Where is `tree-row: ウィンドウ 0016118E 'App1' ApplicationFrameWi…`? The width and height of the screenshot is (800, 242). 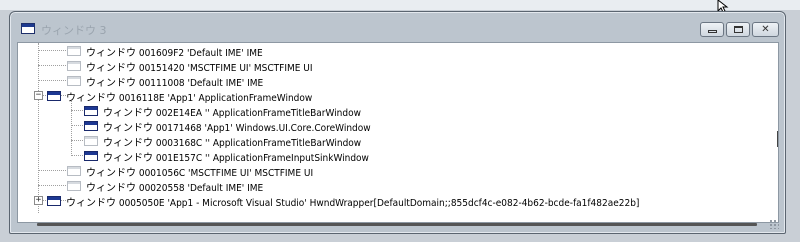
tree-row: ウィンドウ 0016118E 'App1' ApplicationFrameWi… is located at coordinates (179, 96).